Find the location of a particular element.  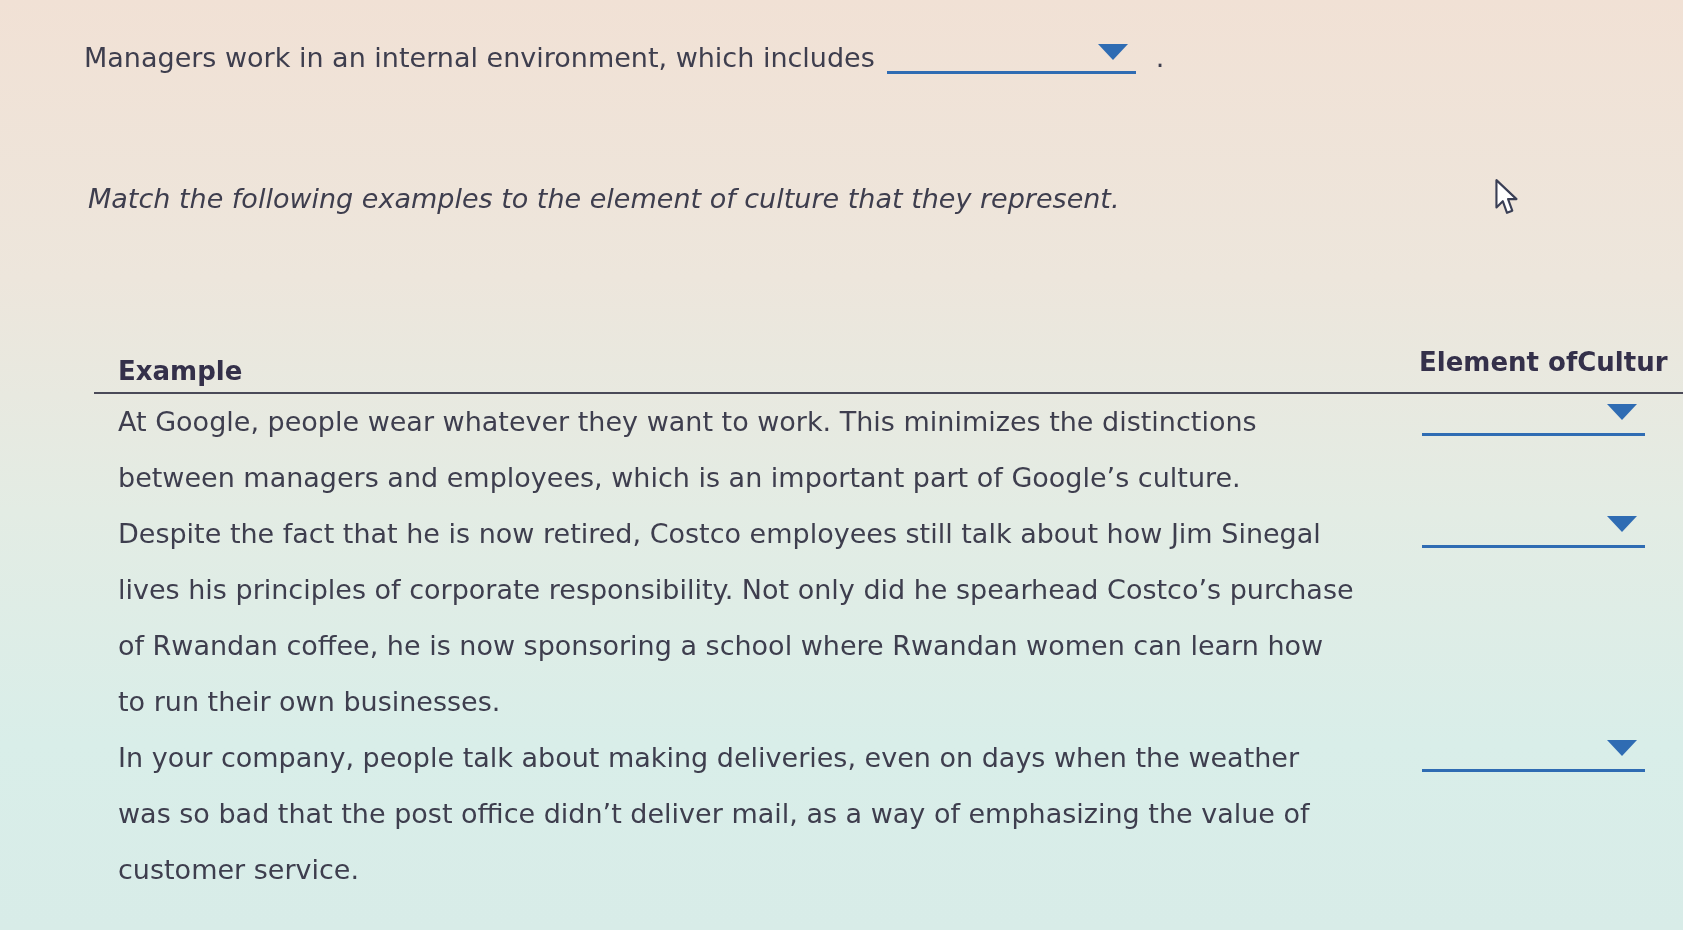

example-text: At Google, people wear whatever they want to work. This minimizes the distinctions between managers and employees, which is an important part of Google’s culture. is located at coordinates (688, 450).